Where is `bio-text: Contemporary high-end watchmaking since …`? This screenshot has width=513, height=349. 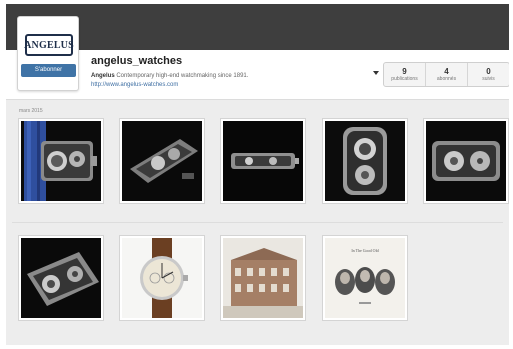
bio-text: Contemporary high-end watchmaking since … is located at coordinates (181, 76).